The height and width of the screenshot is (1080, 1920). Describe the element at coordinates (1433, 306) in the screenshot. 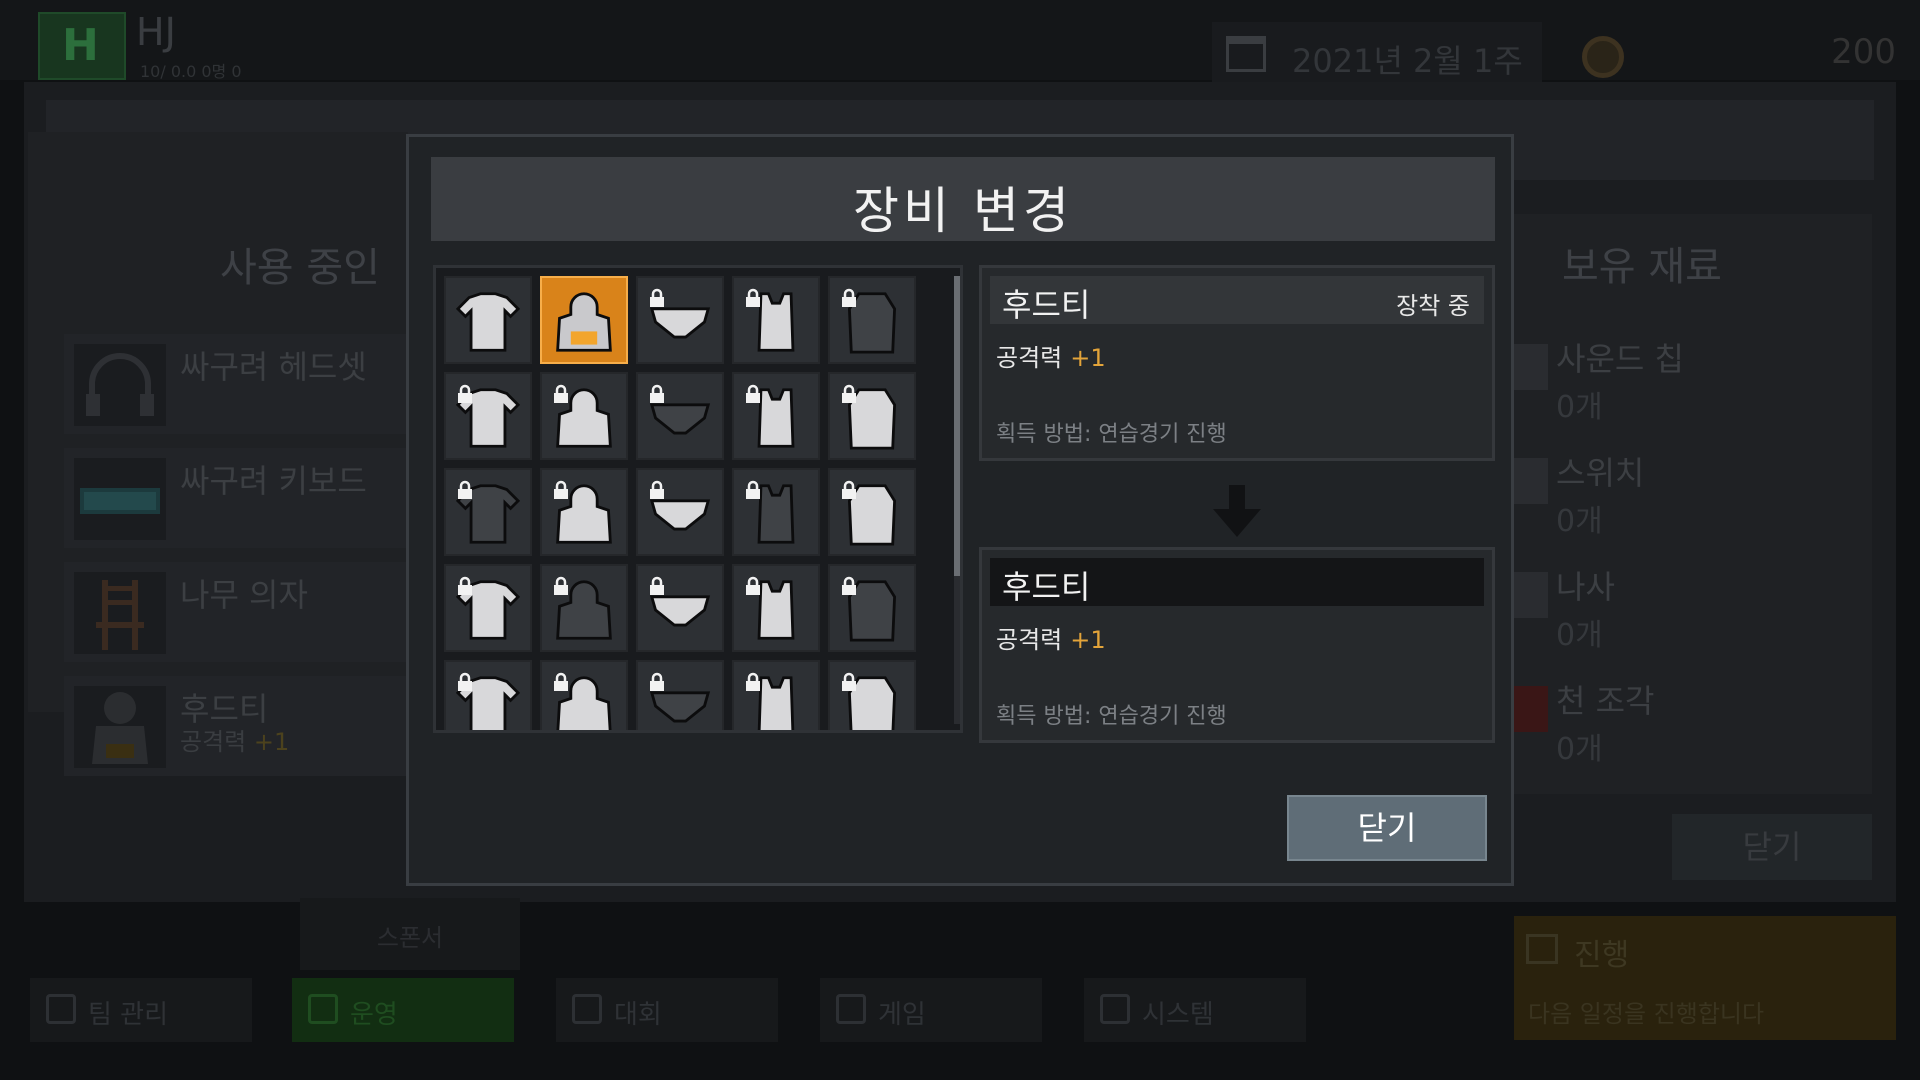

I see `equipped-status: 장착 중` at that location.